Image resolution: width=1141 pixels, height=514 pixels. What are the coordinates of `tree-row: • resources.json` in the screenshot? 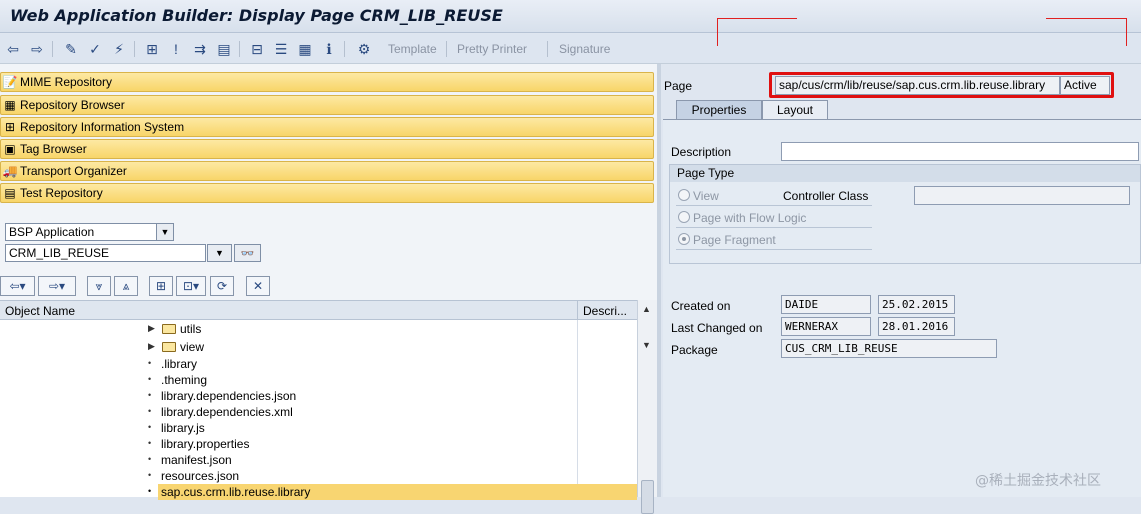 It's located at (318, 476).